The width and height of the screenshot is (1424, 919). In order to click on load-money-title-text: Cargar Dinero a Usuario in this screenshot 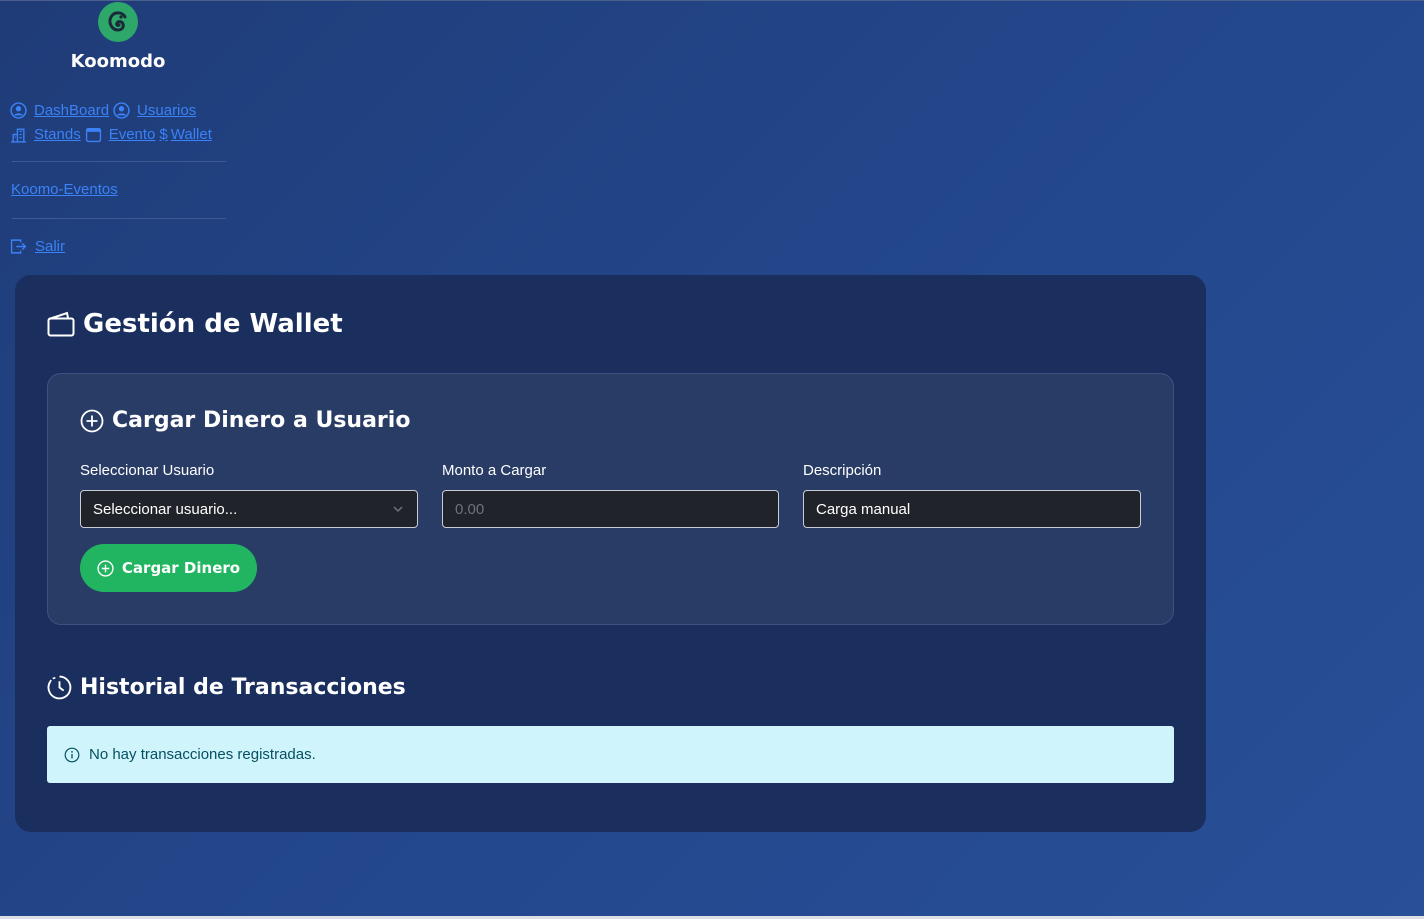, I will do `click(261, 420)`.